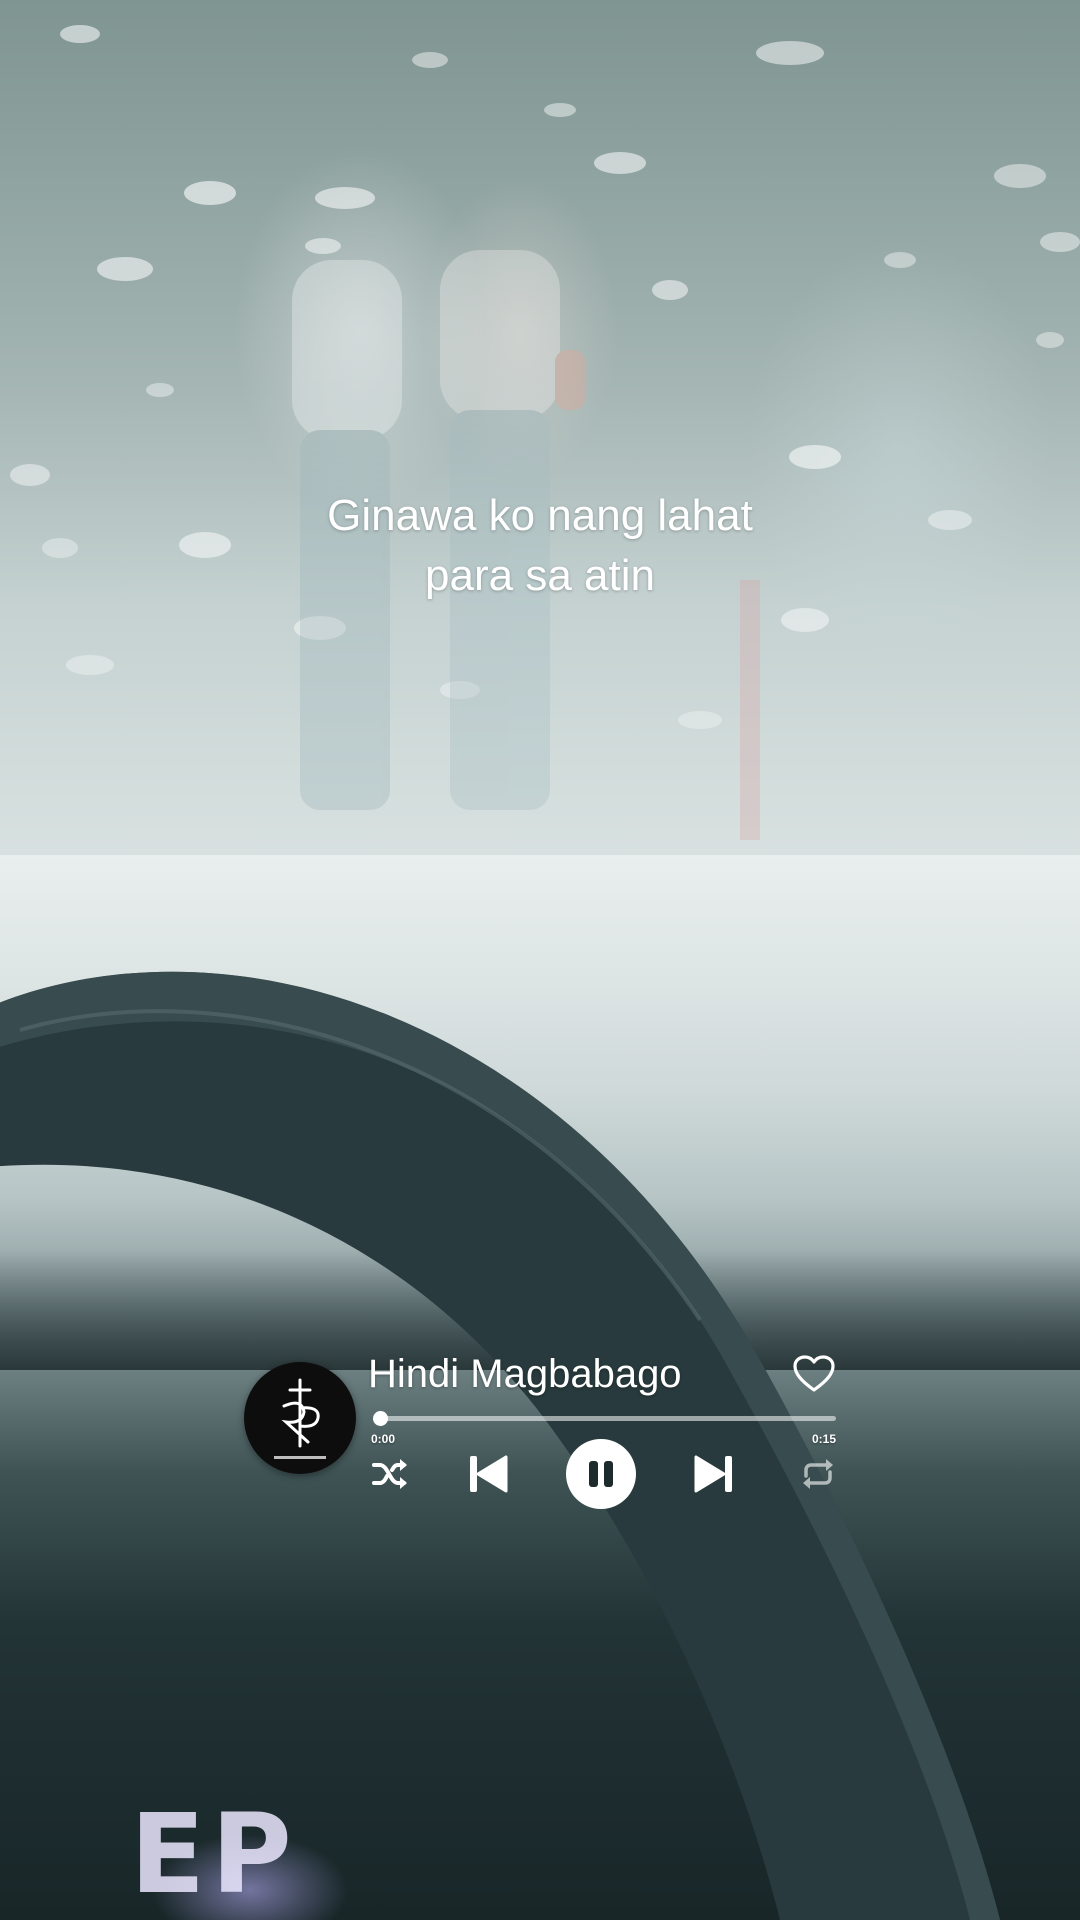 This screenshot has height=1920, width=1080. Describe the element at coordinates (604, 1418) in the screenshot. I see `progress-bar` at that location.